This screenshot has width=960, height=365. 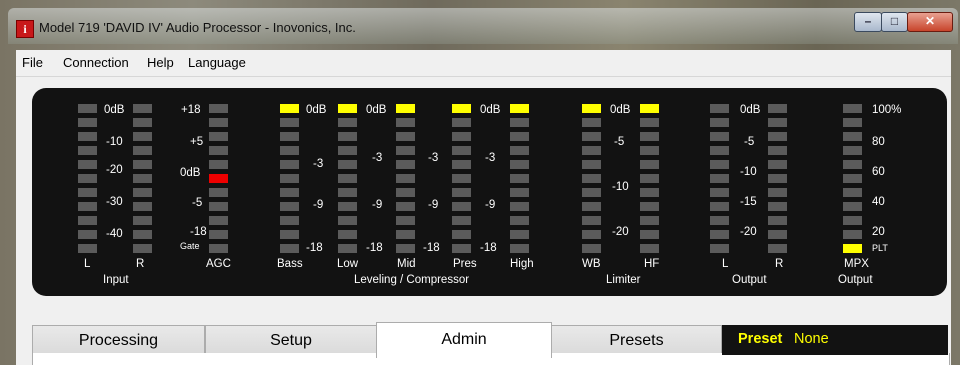 What do you see at coordinates (217, 62) in the screenshot?
I see `menu-language: Language` at bounding box center [217, 62].